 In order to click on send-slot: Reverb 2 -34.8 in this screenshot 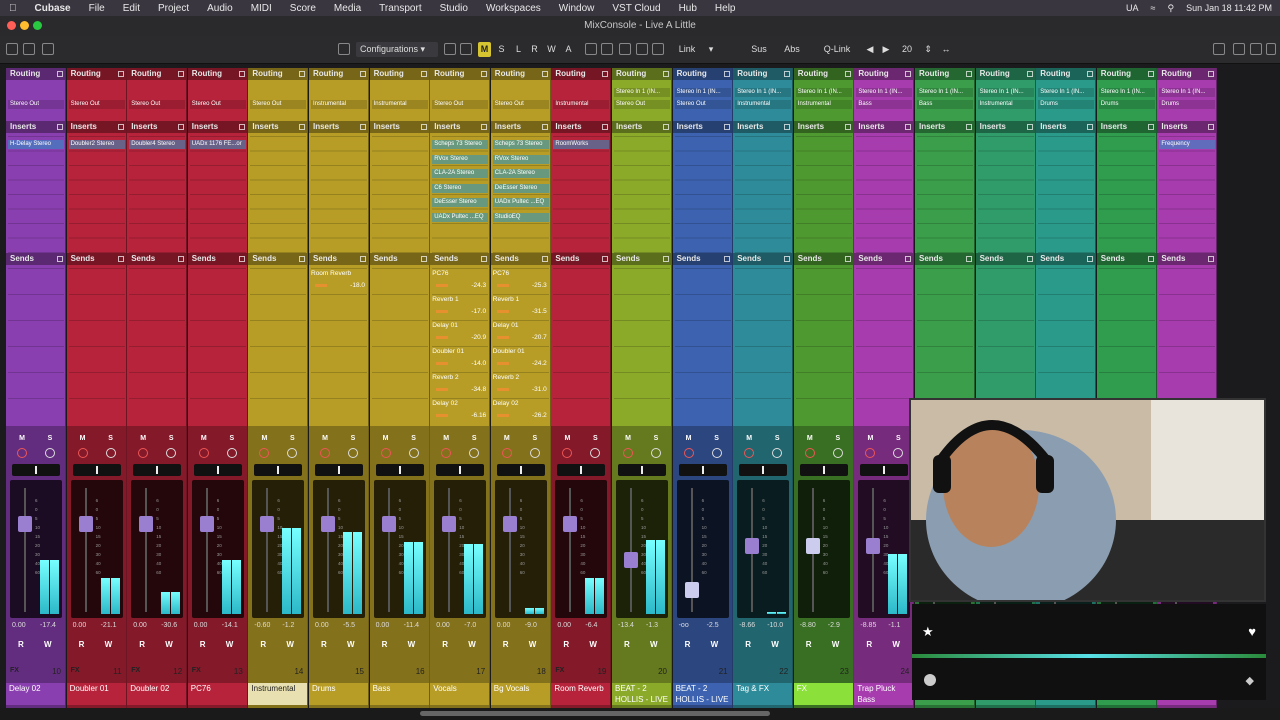, I will do `click(460, 386)`.